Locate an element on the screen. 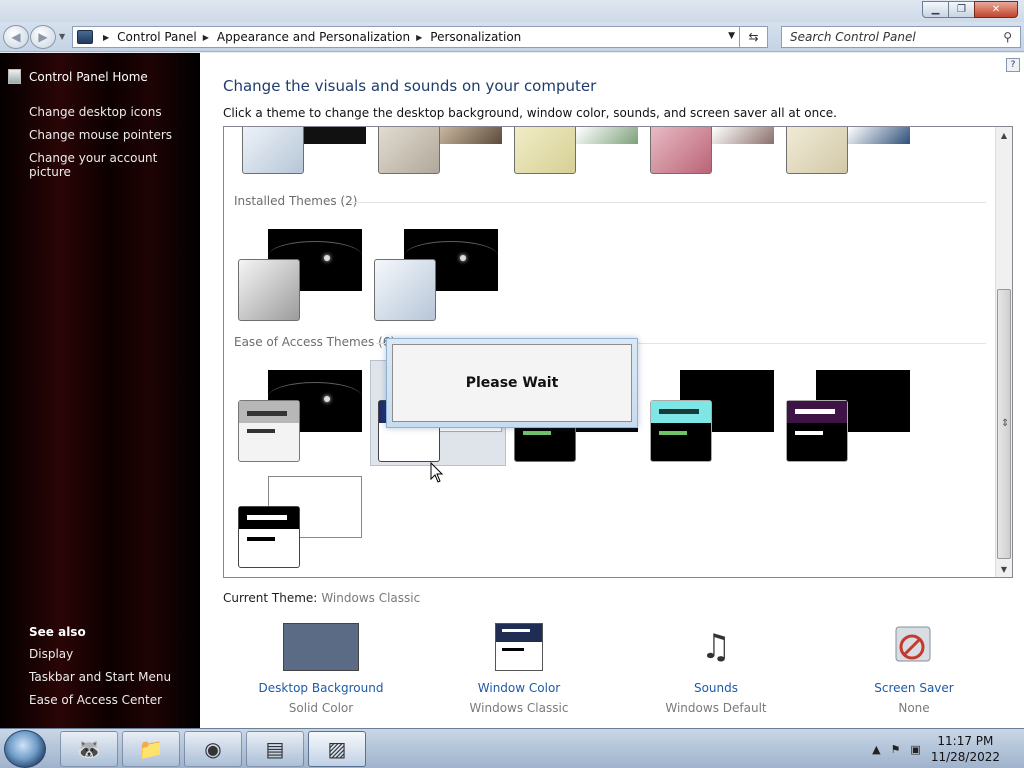 The image size is (1024, 768). refresh-button: ⇆ is located at coordinates (754, 37).